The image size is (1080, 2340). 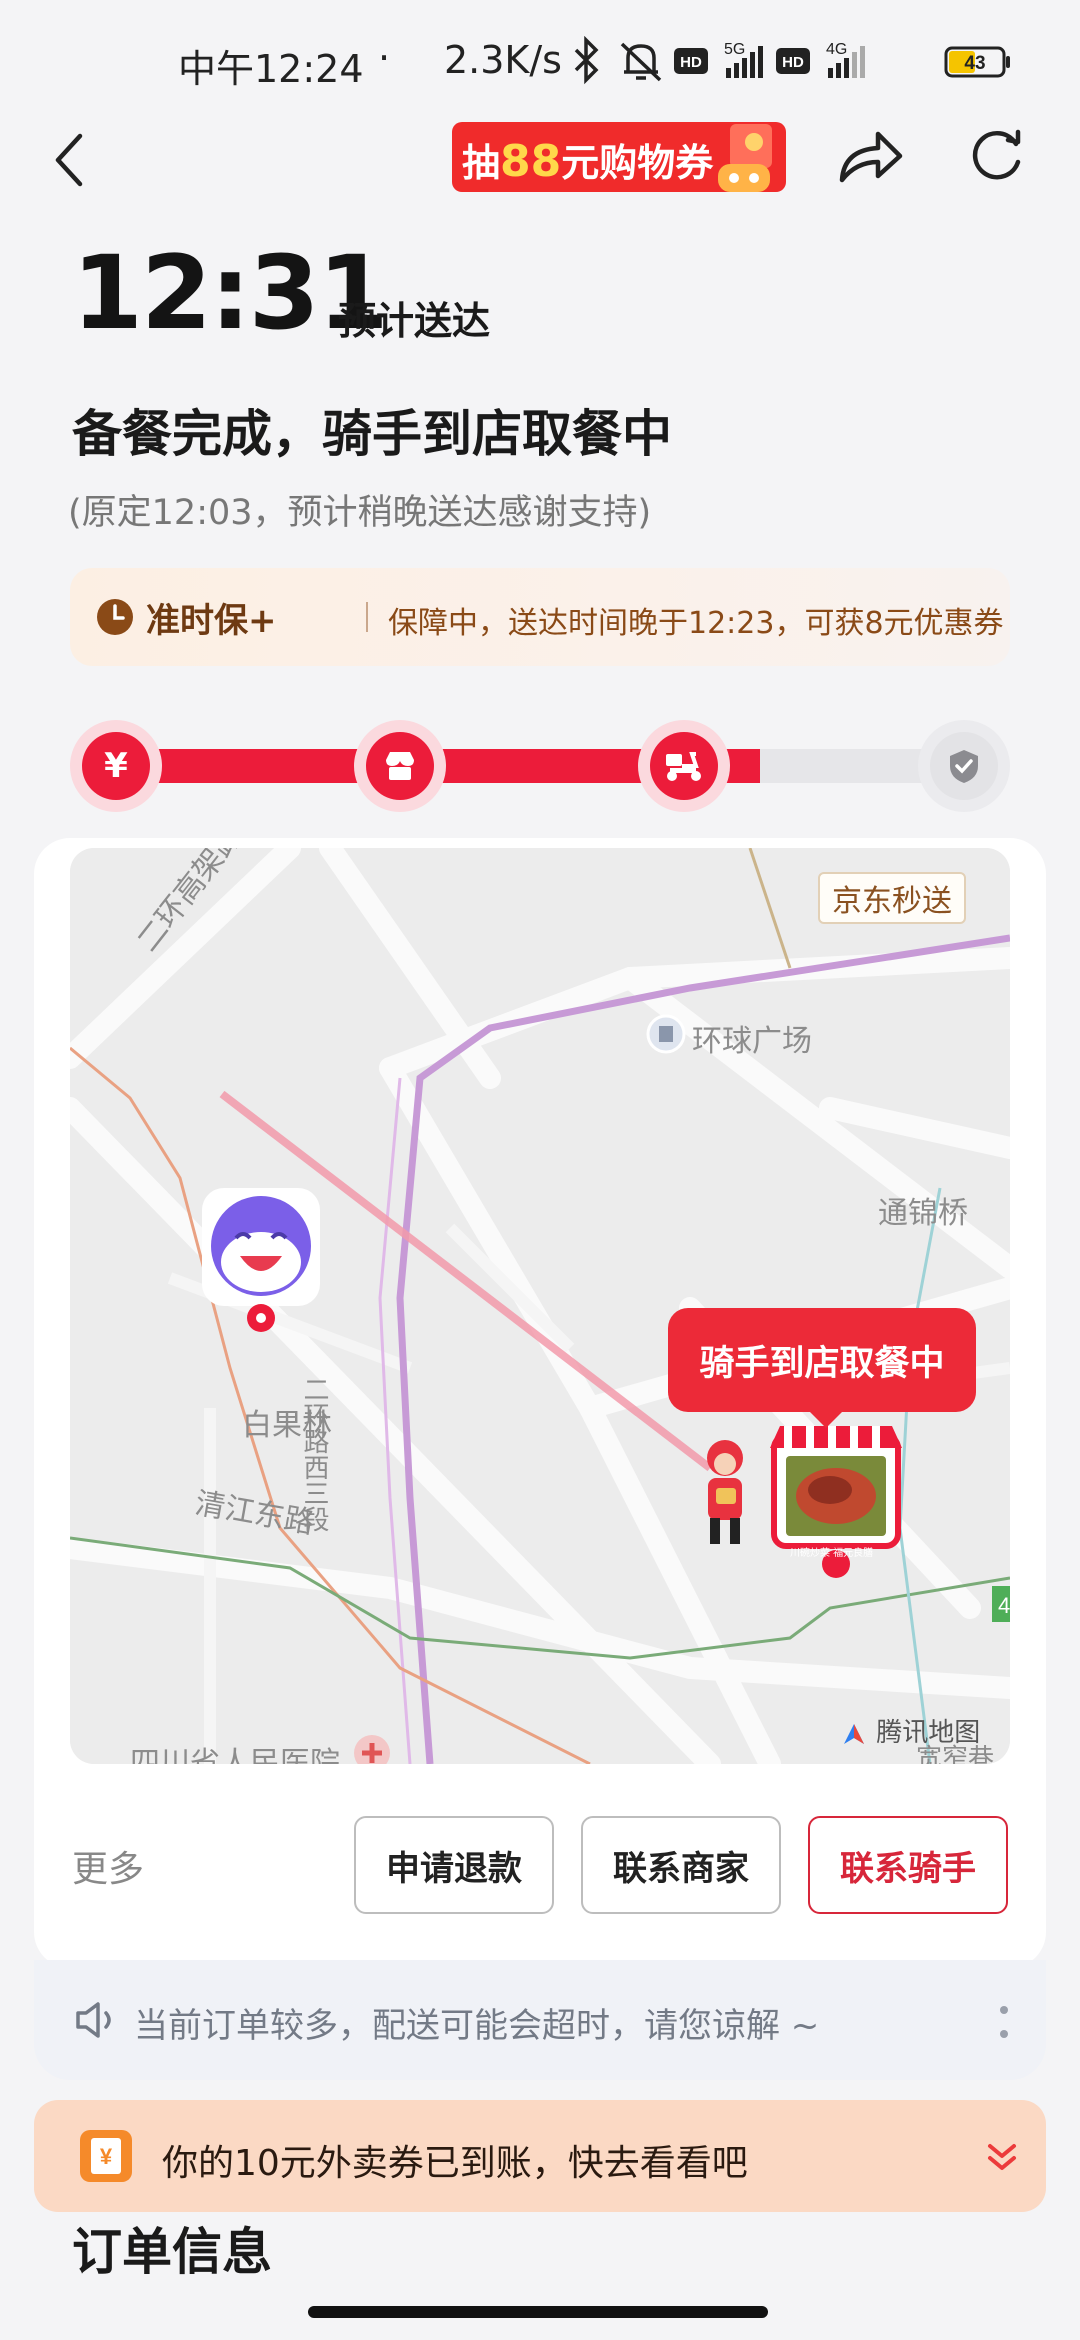 What do you see at coordinates (367, 617) in the screenshot?
I see `divider` at bounding box center [367, 617].